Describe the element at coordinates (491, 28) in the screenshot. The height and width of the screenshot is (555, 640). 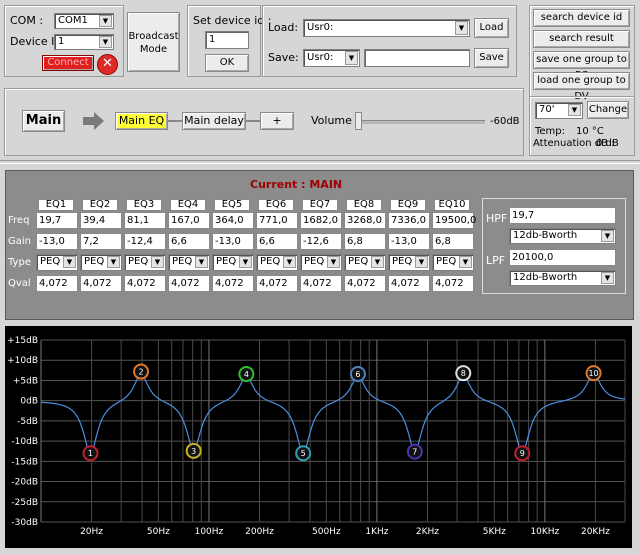
I see `load-button: Load` at that location.